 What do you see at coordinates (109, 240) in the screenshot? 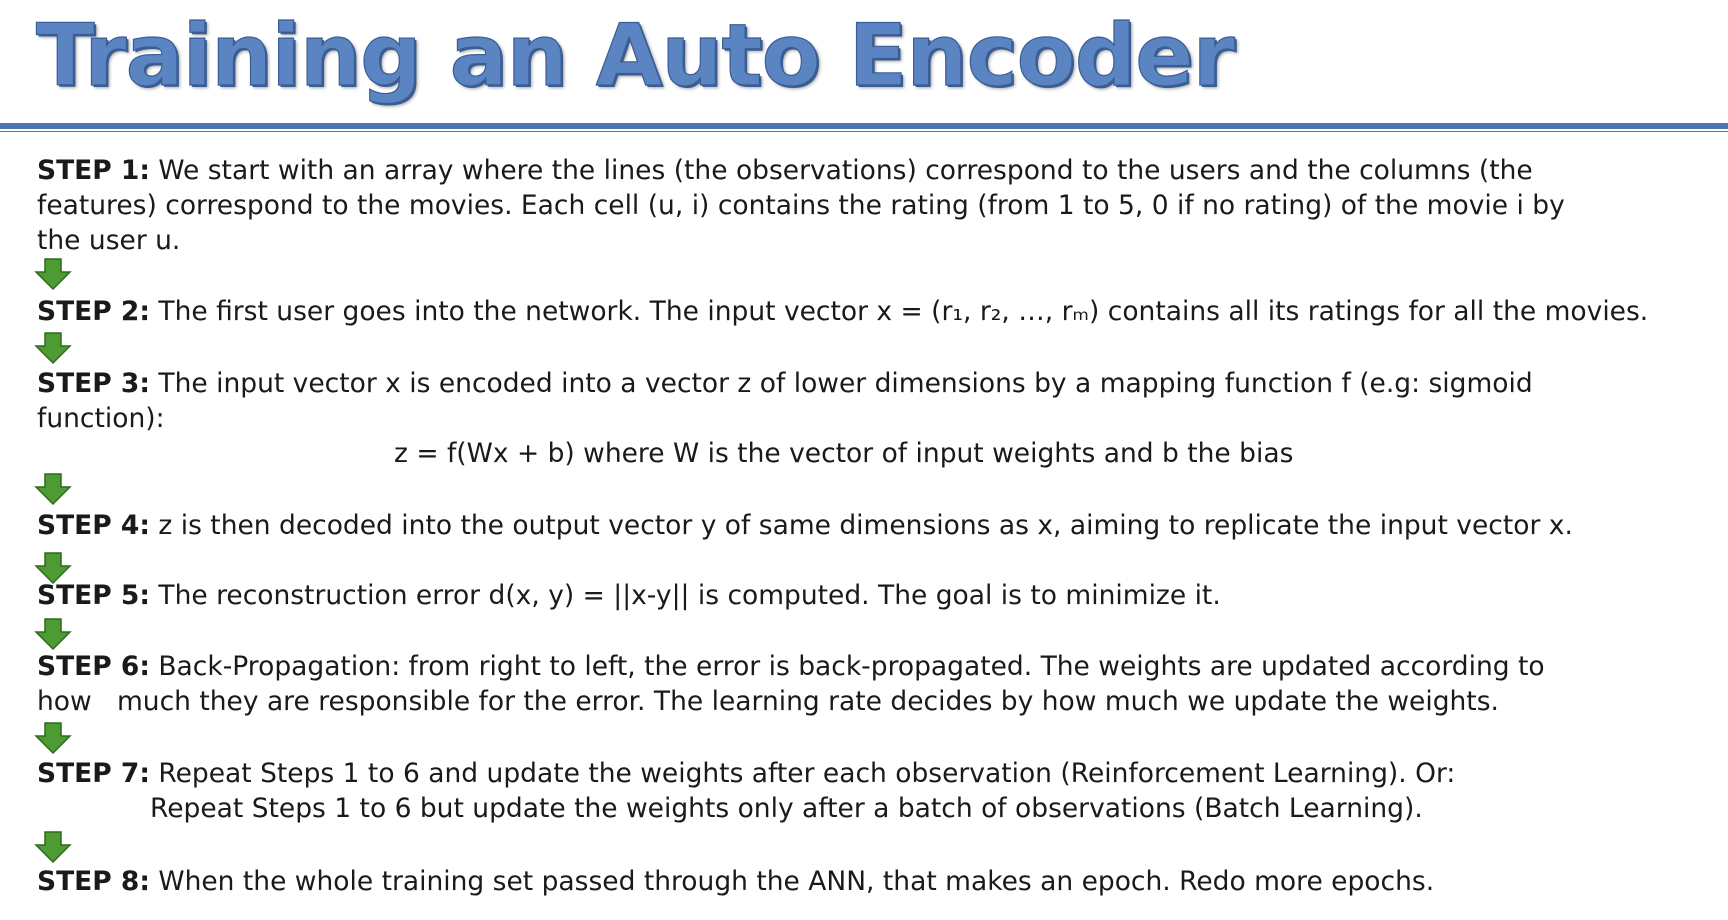
I see `step-text: the user u.` at bounding box center [109, 240].